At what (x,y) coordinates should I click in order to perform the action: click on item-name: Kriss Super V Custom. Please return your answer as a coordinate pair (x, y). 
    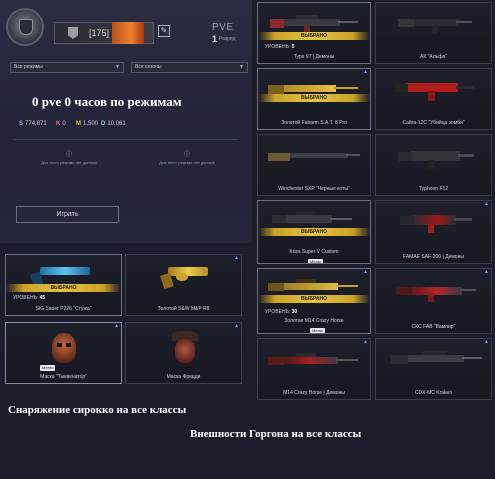
    Looking at the image, I should click on (314, 252).